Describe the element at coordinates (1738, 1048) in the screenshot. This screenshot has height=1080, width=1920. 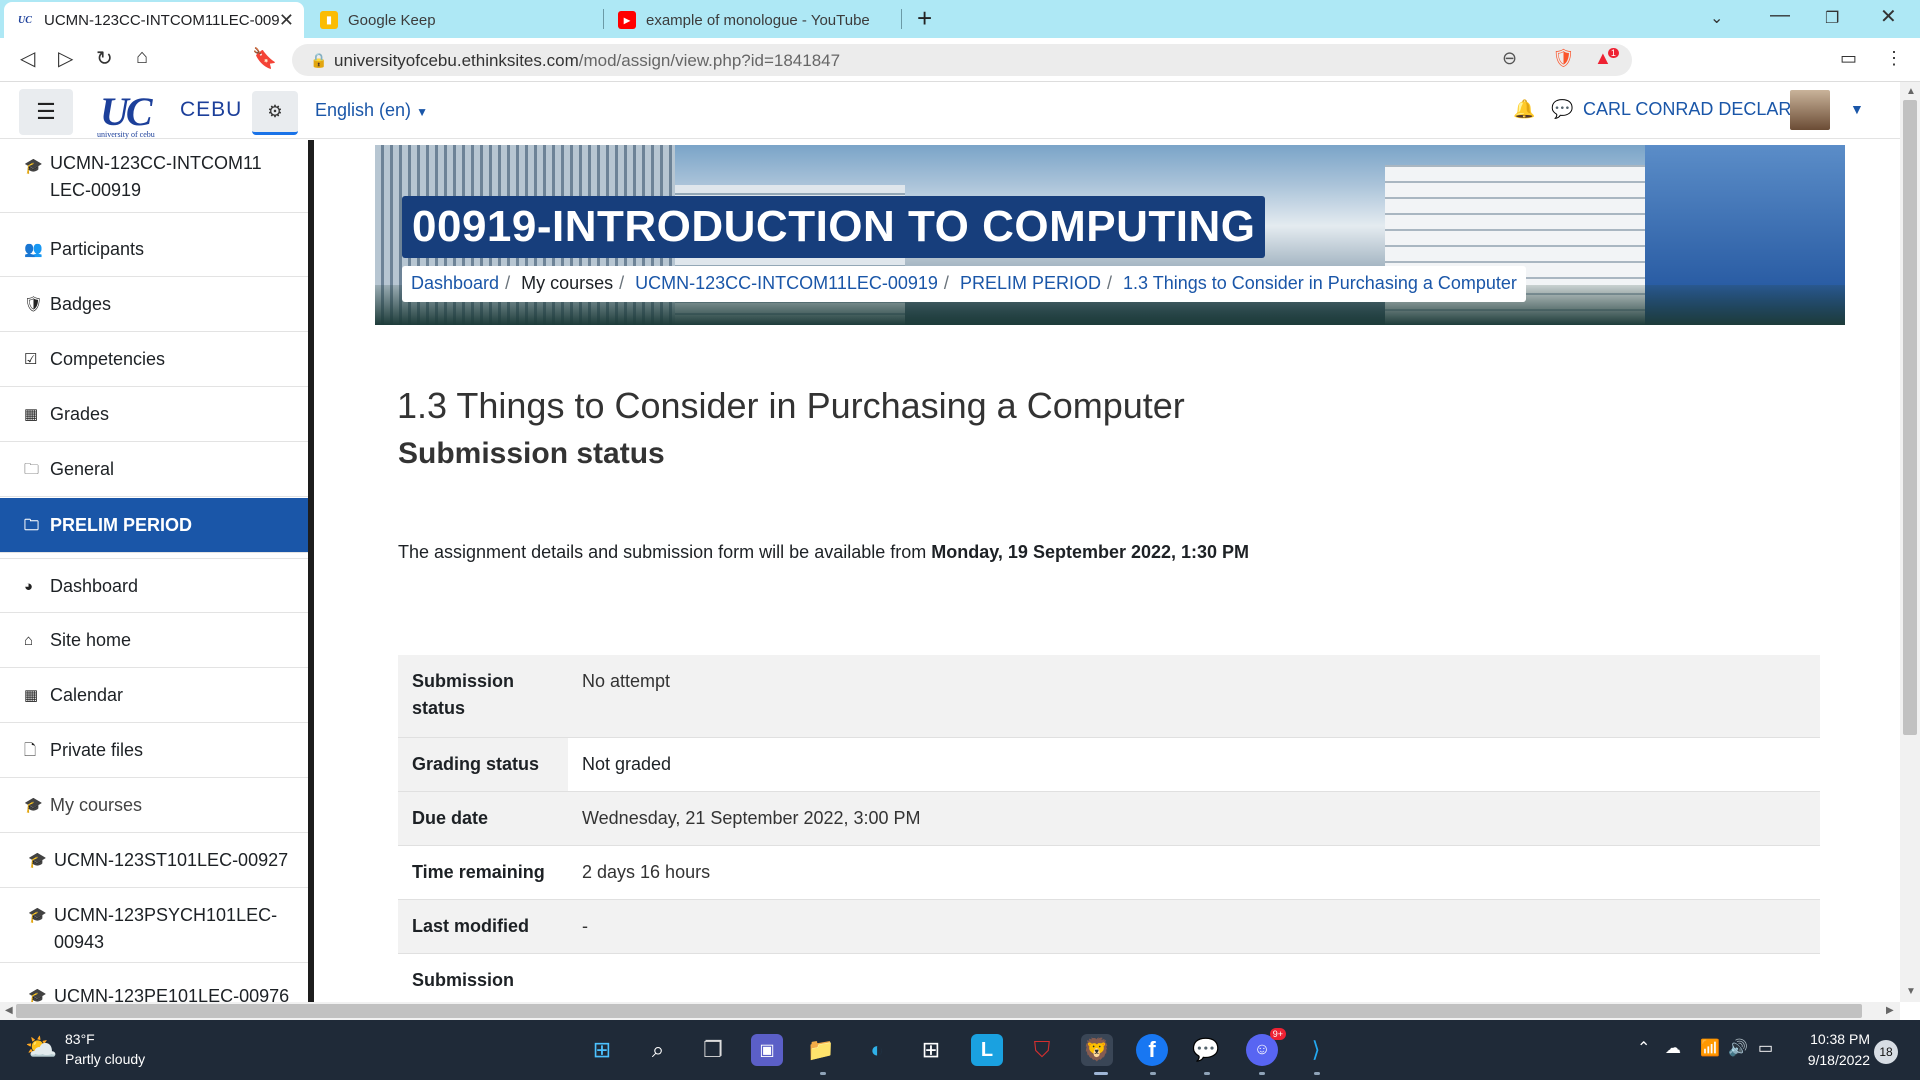
I see `volume-icon: 🔊` at that location.